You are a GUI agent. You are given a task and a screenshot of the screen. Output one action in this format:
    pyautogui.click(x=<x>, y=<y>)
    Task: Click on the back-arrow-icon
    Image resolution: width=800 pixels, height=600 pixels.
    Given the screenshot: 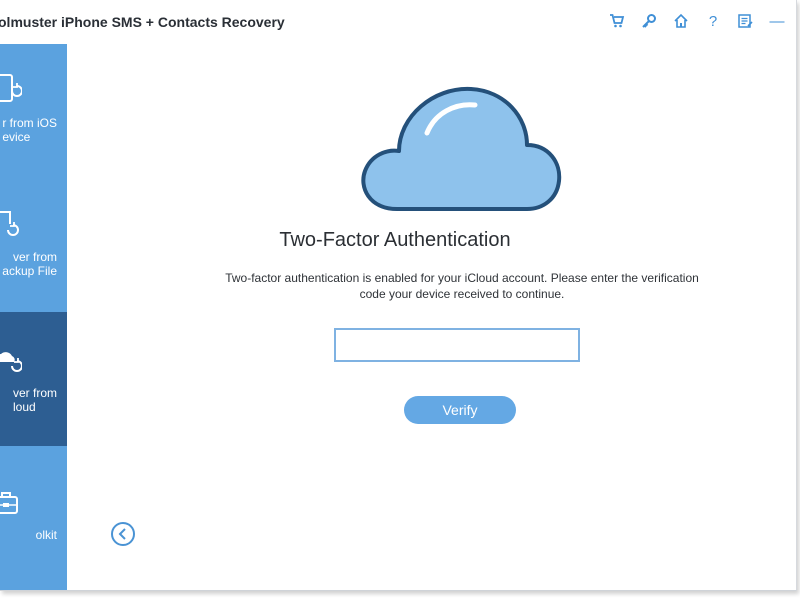 What is the action you would take?
    pyautogui.click(x=122, y=534)
    